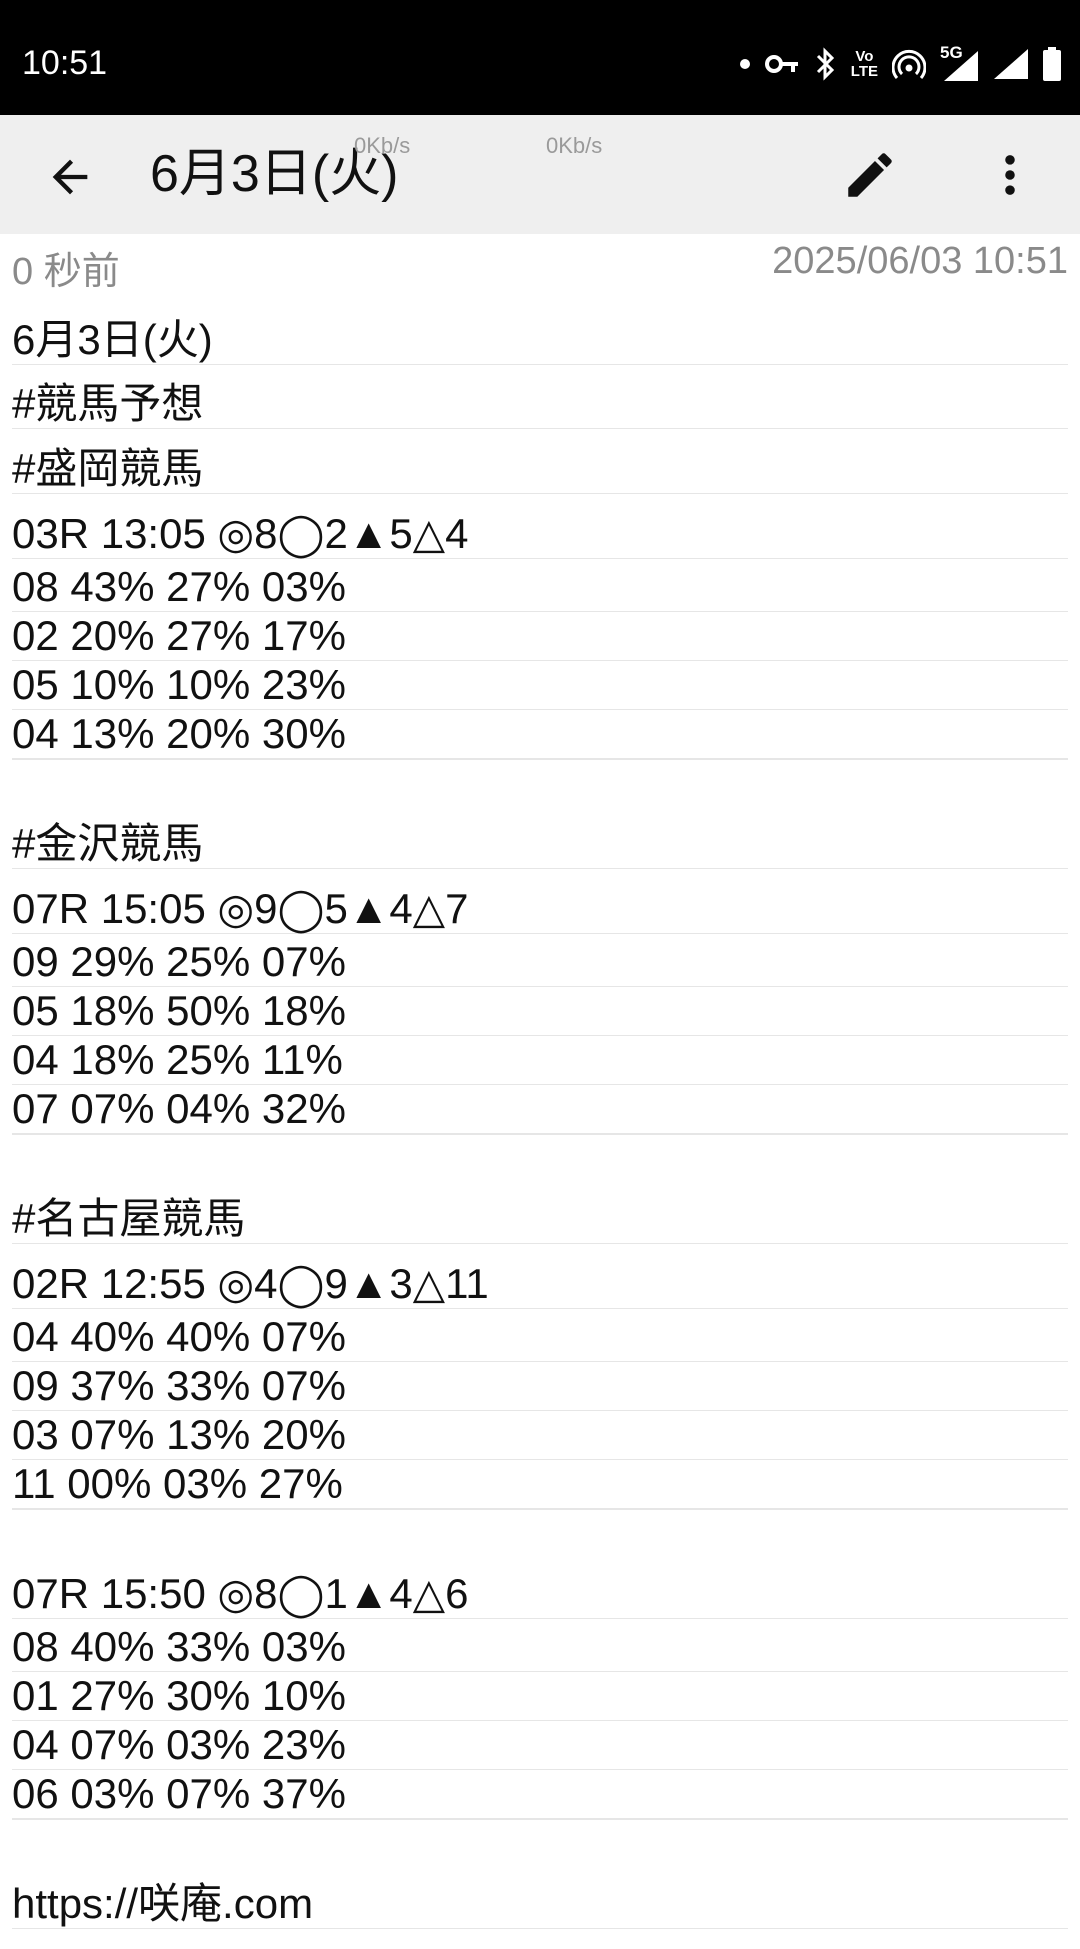  I want to click on note-line: 04 40% 40% 07%, so click(540, 1337).